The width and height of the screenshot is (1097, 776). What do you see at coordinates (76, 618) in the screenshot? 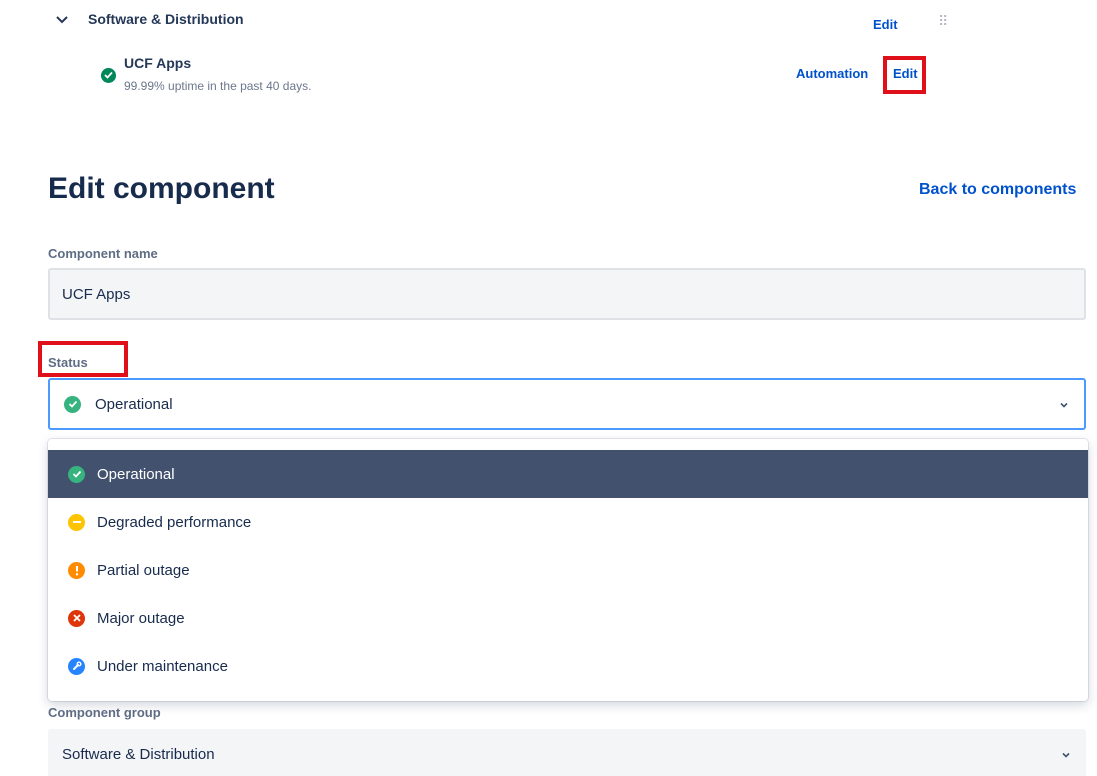
I see `cross-icon` at bounding box center [76, 618].